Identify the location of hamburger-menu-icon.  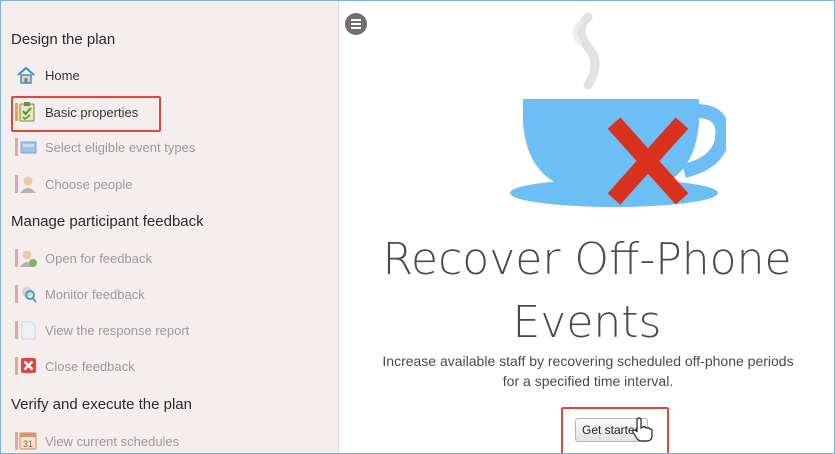
(356, 24).